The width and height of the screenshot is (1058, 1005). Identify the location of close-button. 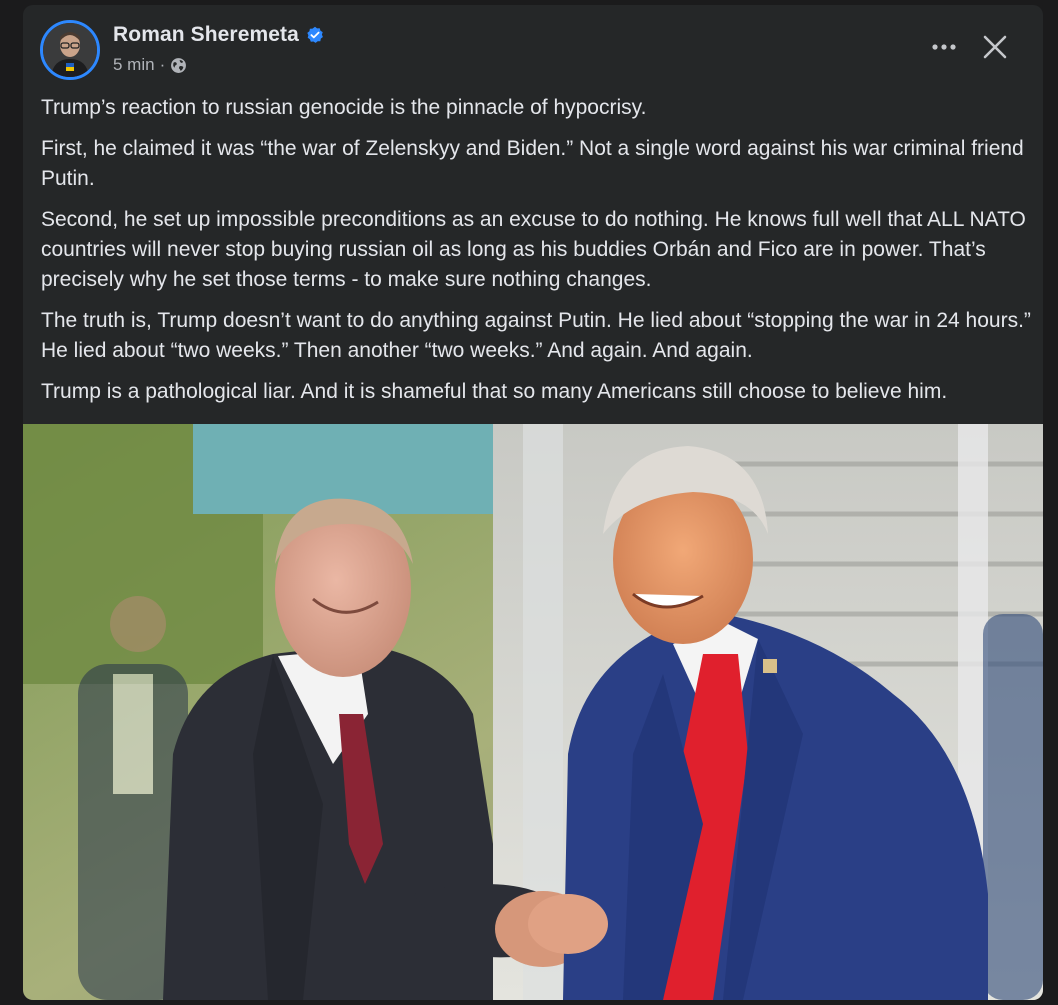
(995, 47).